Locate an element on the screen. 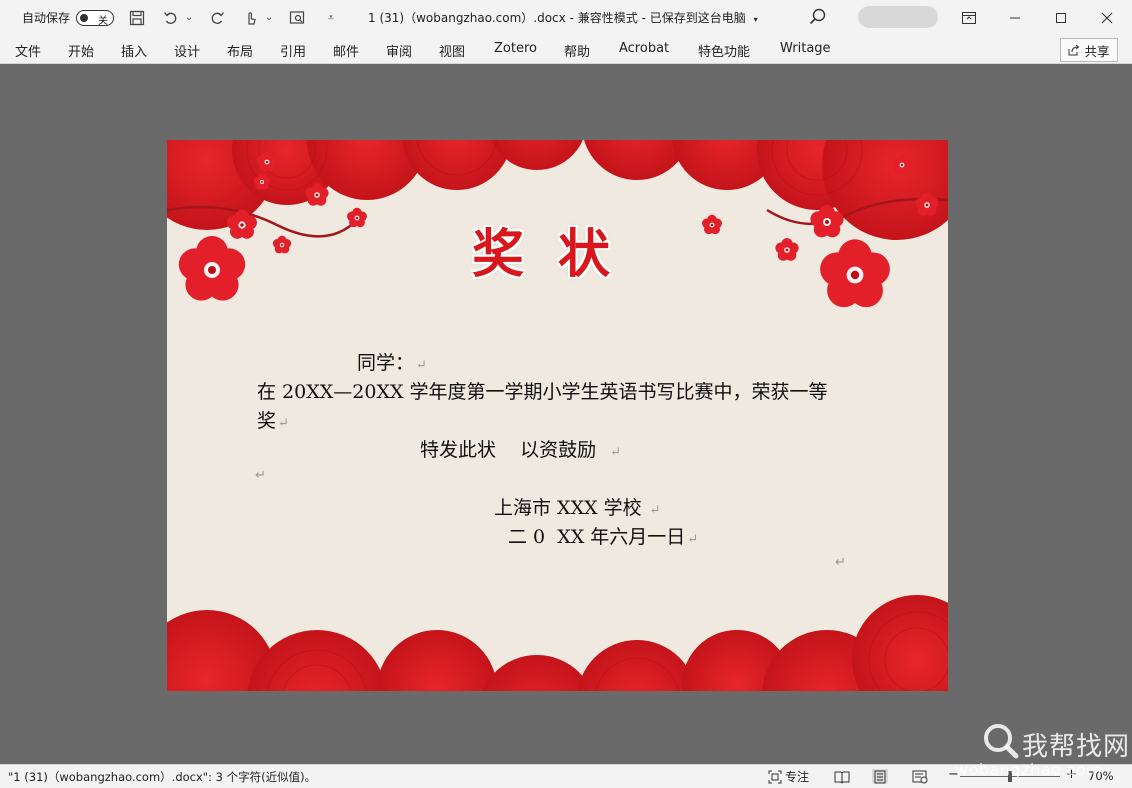 The height and width of the screenshot is (788, 1132). tab-home: 开始 is located at coordinates (81, 50).